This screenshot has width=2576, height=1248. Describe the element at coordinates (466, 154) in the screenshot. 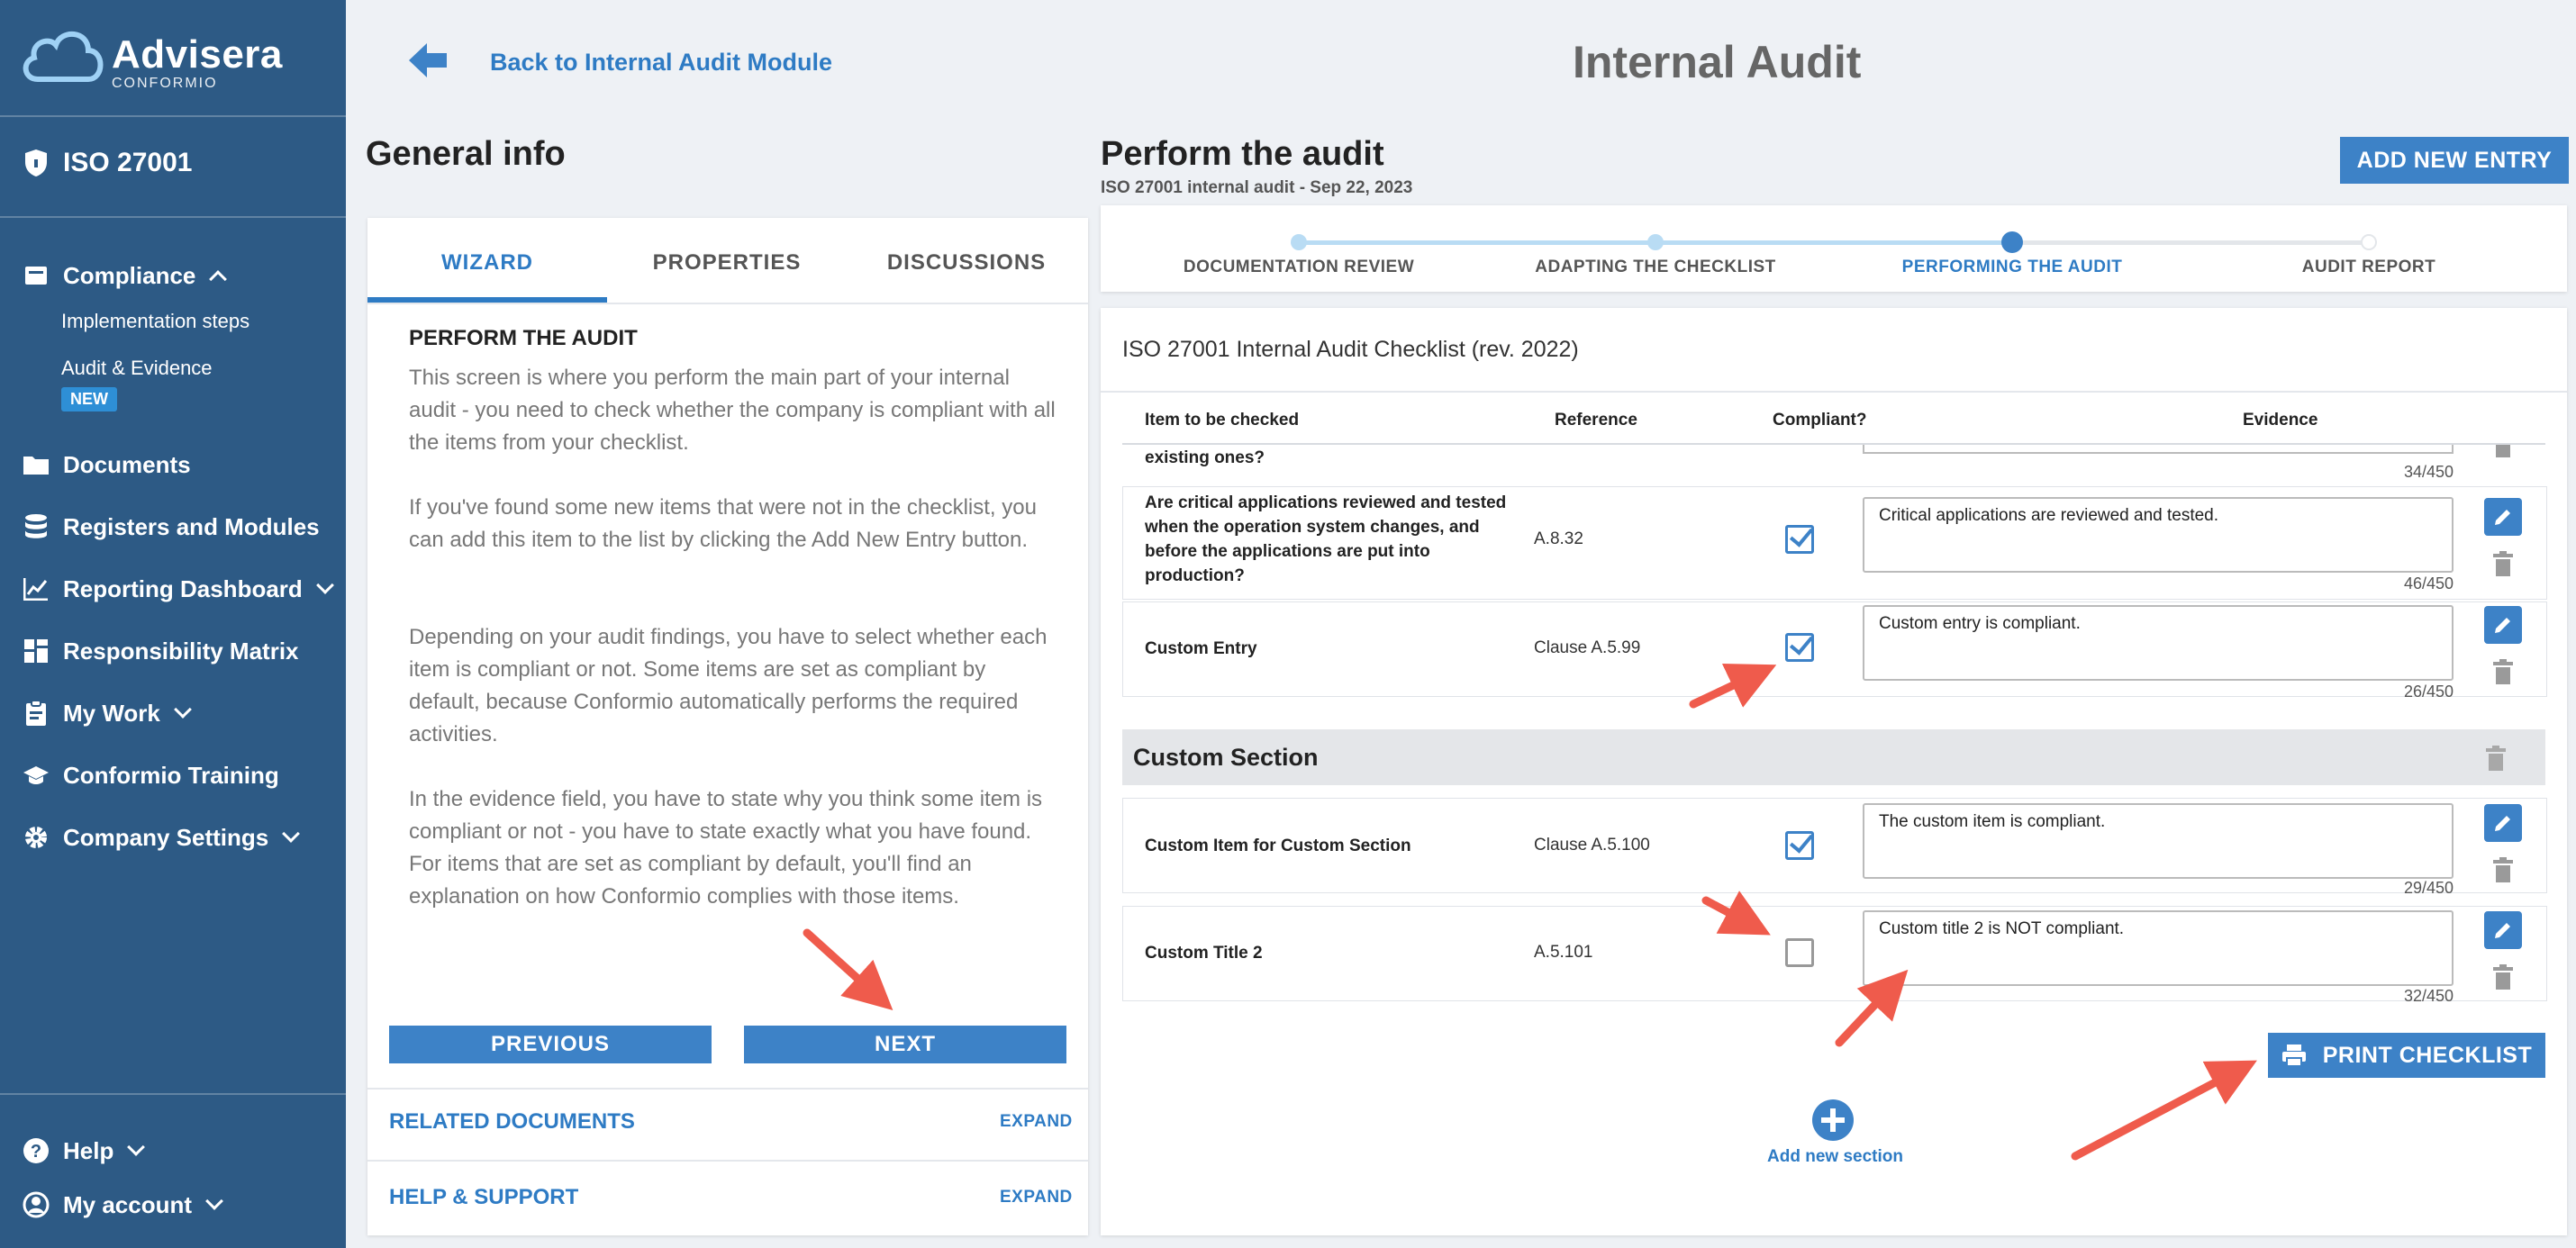

I see `general-info-title: General info` at that location.